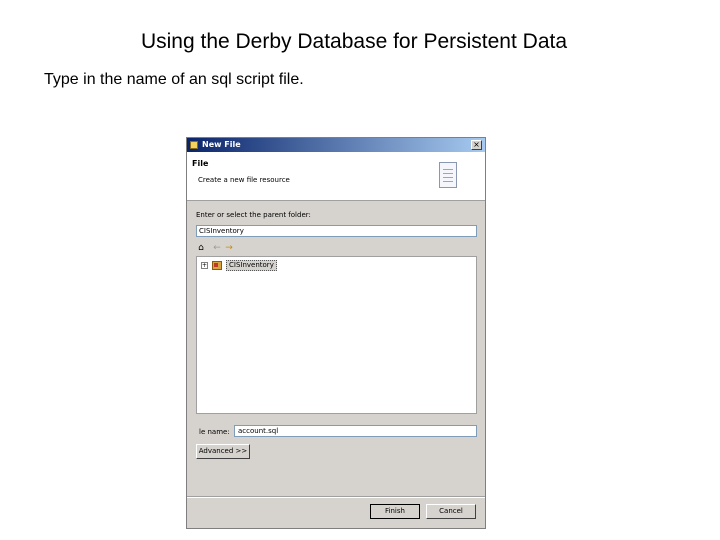 The height and width of the screenshot is (540, 720). What do you see at coordinates (221, 144) in the screenshot?
I see `window-title: New File` at bounding box center [221, 144].